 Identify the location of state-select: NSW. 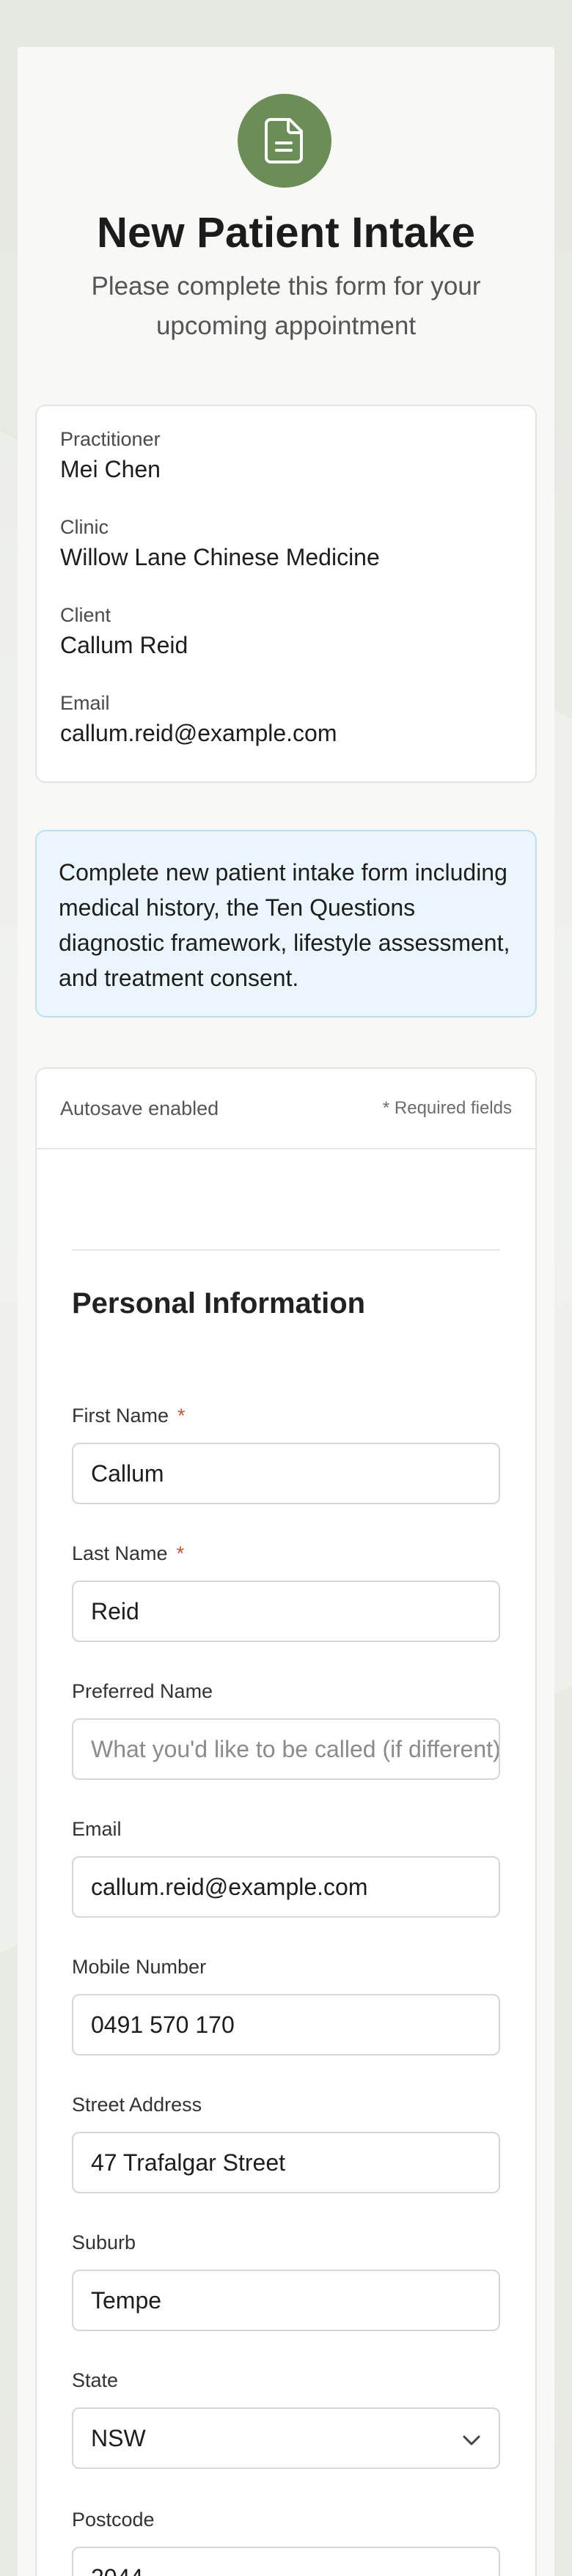
(286, 2438).